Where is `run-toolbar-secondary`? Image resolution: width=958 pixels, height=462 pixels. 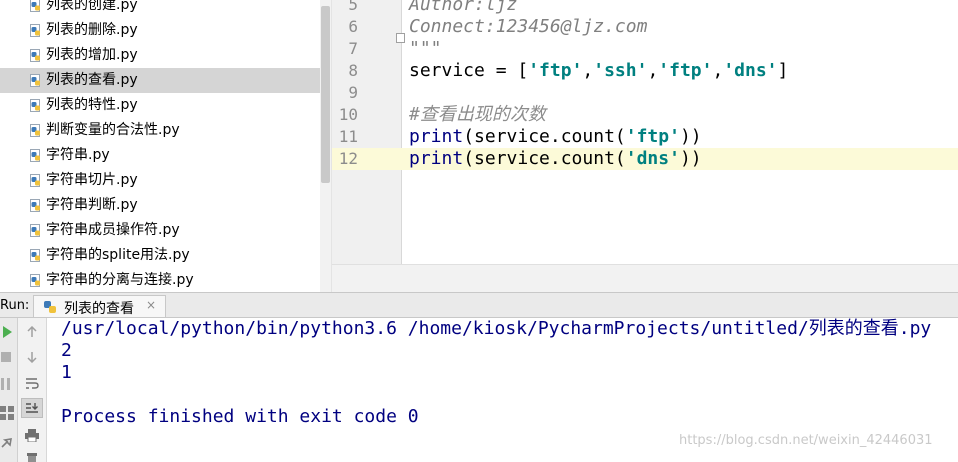
run-toolbar-secondary is located at coordinates (32, 390).